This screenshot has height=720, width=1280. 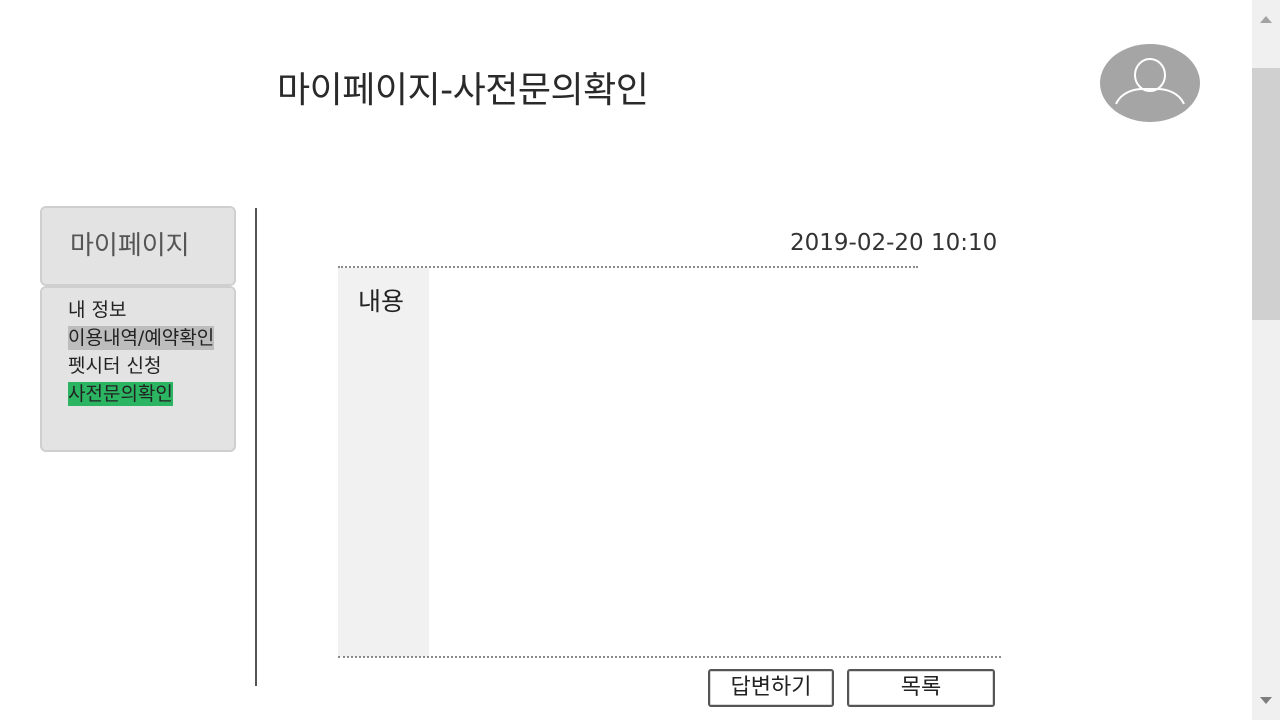 I want to click on sidebar-item-my-info: 내 정보, so click(x=97, y=310).